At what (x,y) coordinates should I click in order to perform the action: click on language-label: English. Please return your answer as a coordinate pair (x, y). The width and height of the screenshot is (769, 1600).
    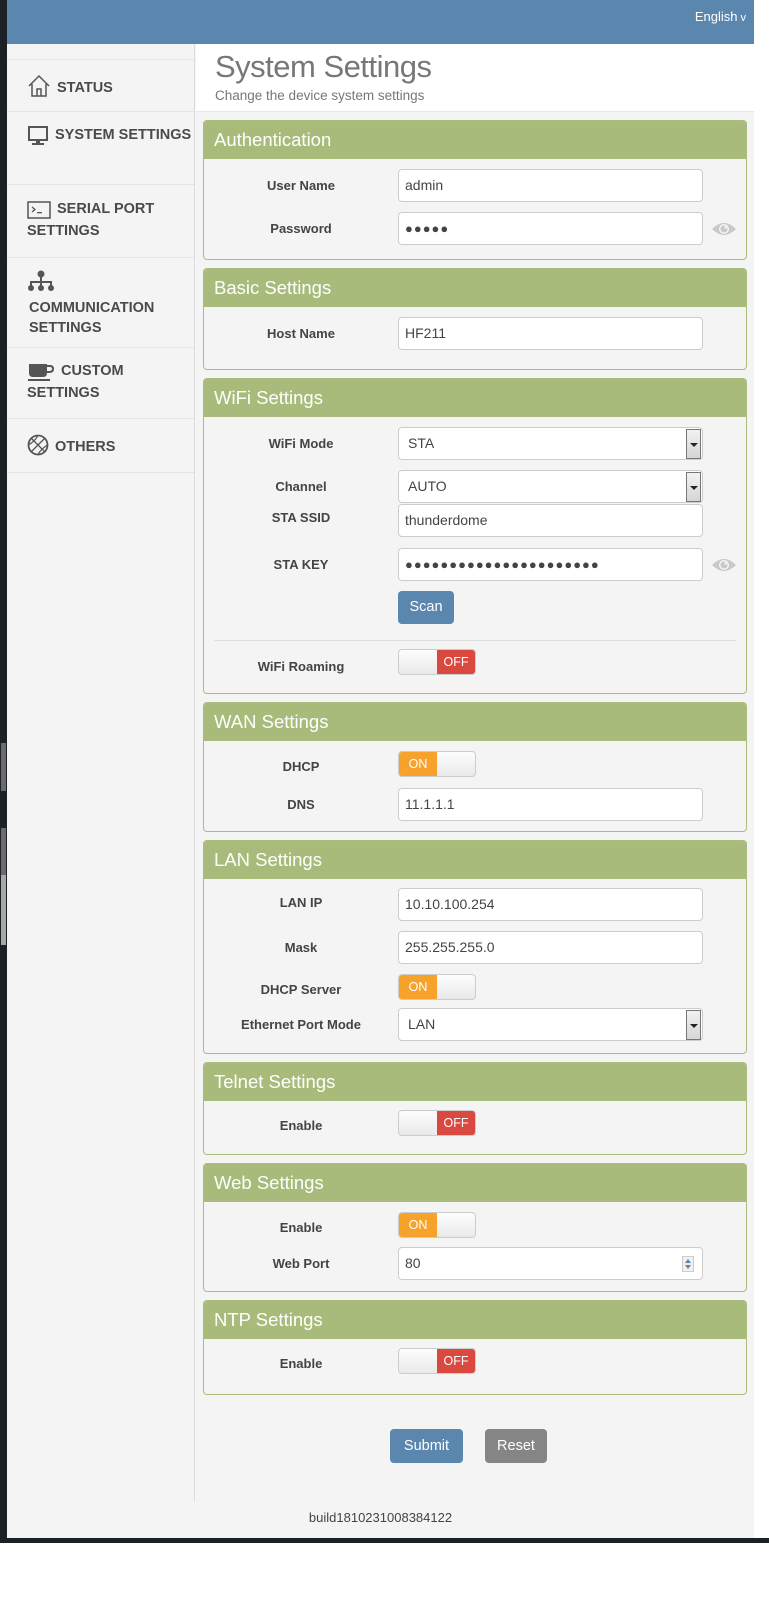
    Looking at the image, I should click on (716, 16).